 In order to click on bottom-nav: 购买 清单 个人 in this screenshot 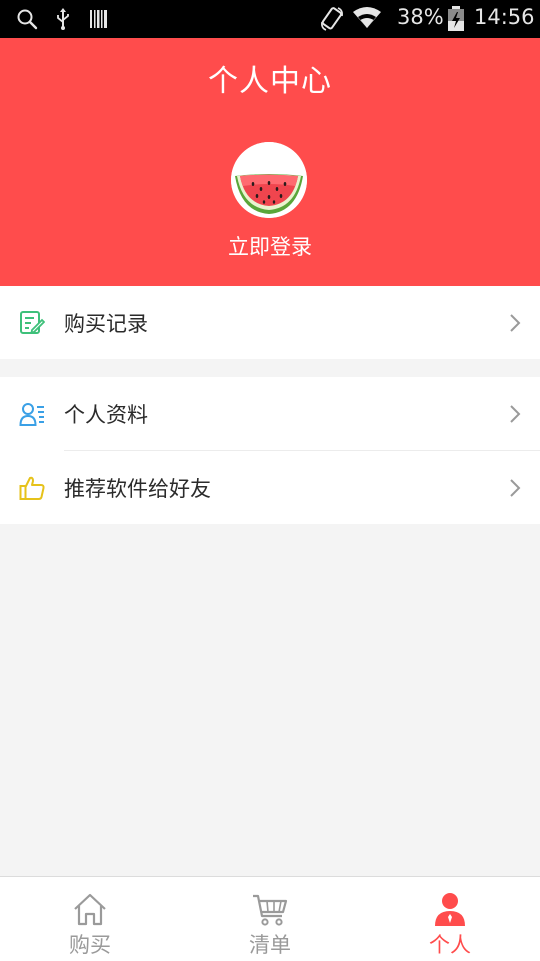, I will do `click(270, 918)`.